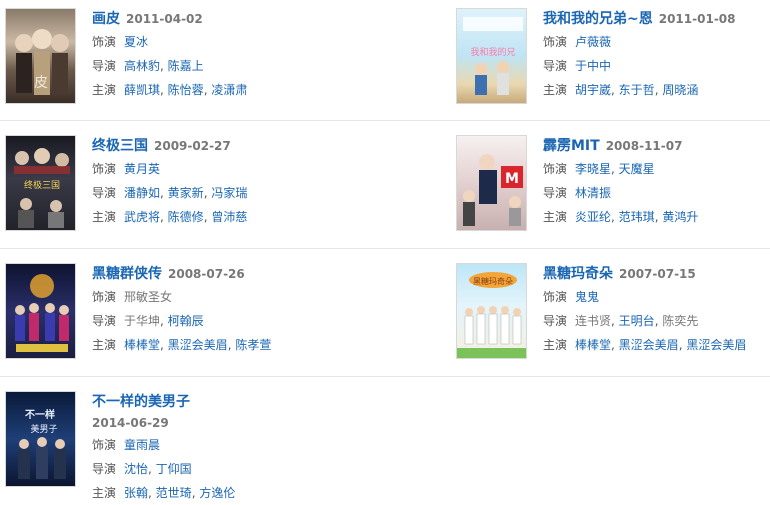  Describe the element at coordinates (637, 217) in the screenshot. I see `cast-link: 范玮琪` at that location.